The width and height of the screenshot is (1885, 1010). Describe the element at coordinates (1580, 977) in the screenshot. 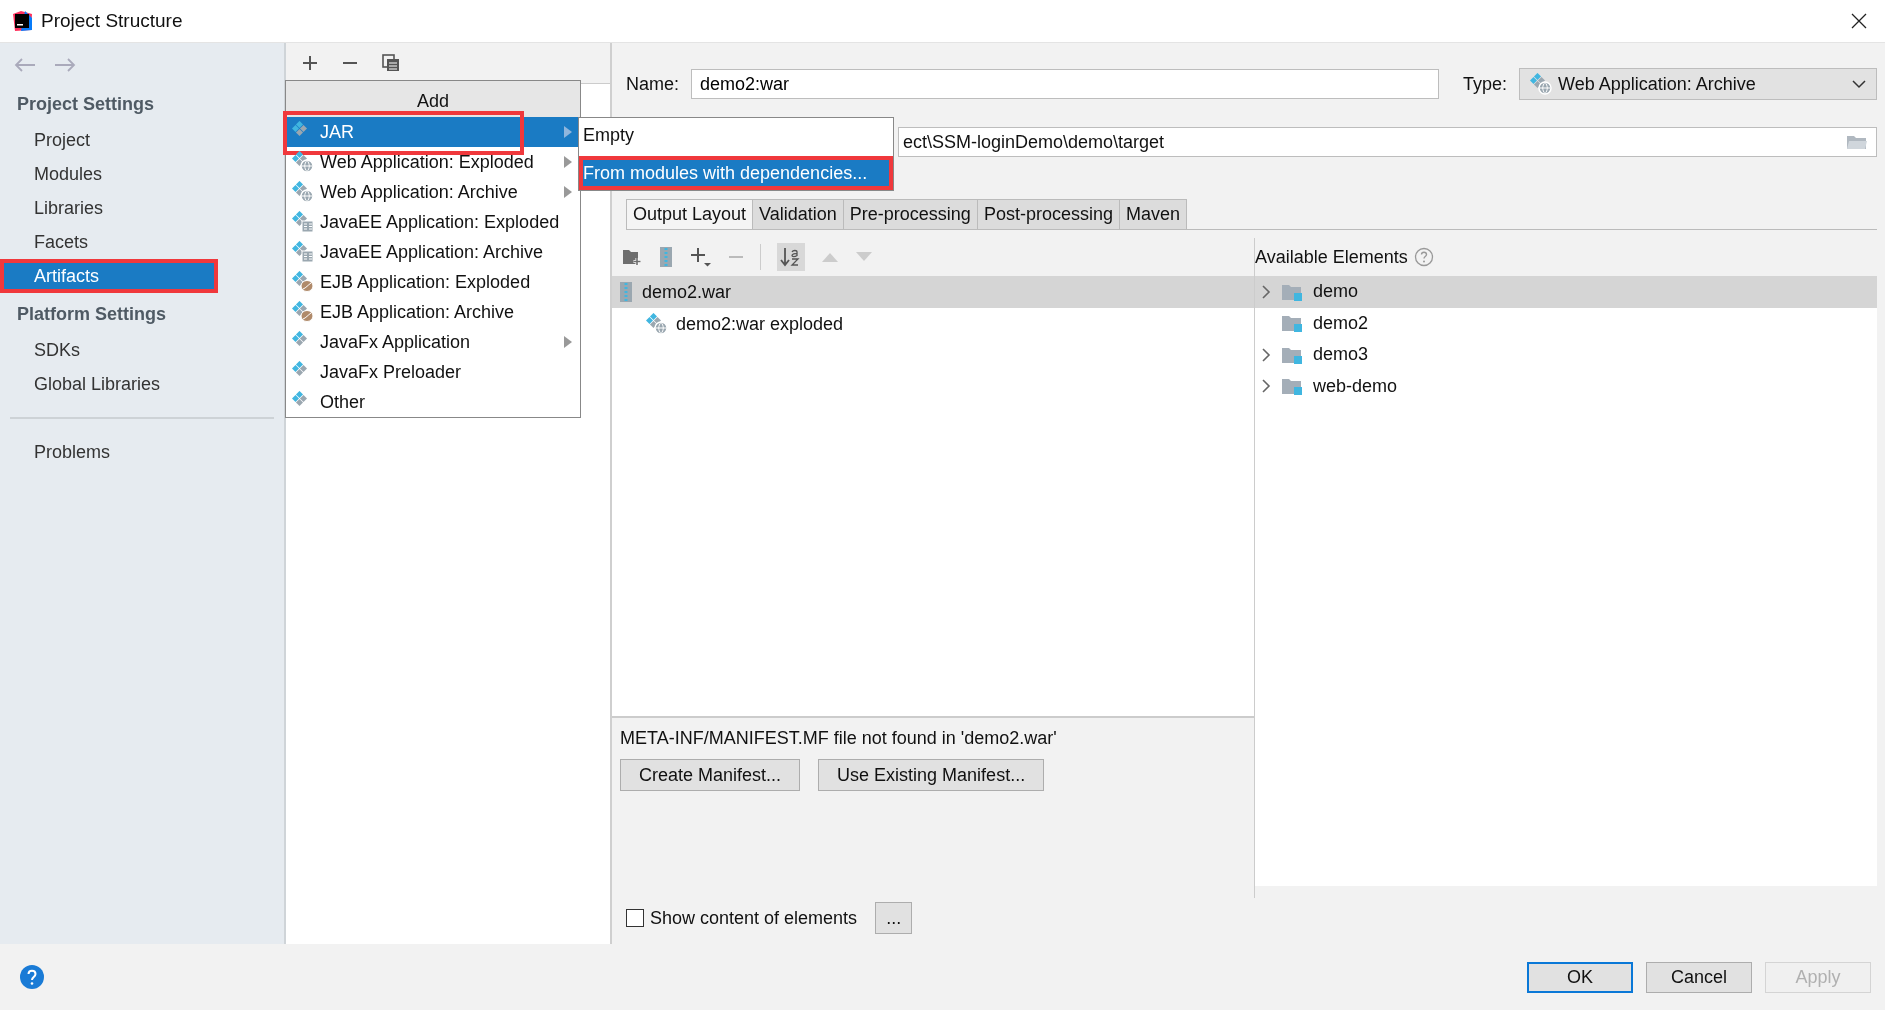

I see `dialog-button: OK` at that location.